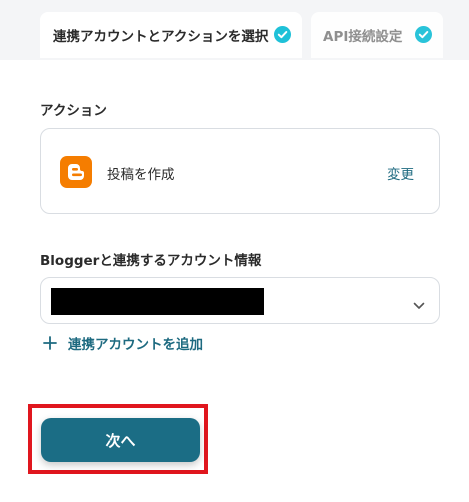 The height and width of the screenshot is (502, 469). What do you see at coordinates (135, 345) in the screenshot?
I see `add-account-label: 連携アカウントを追加` at bounding box center [135, 345].